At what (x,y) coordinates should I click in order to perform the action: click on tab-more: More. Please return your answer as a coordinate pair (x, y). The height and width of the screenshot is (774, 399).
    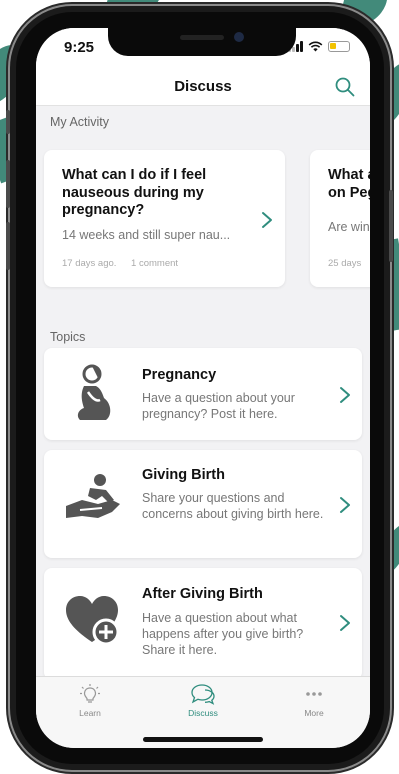
    Looking at the image, I should click on (314, 700).